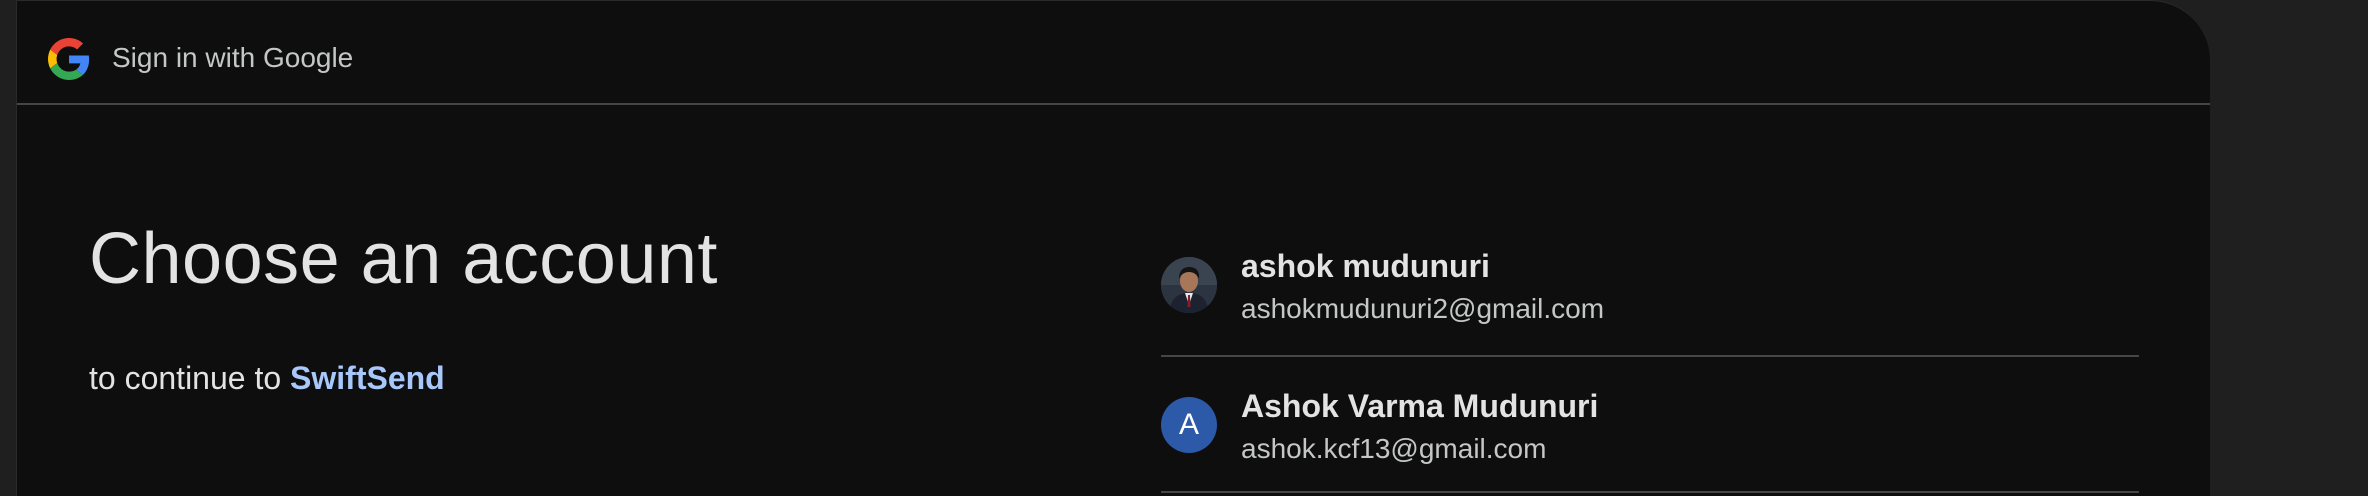 This screenshot has height=496, width=2368. What do you see at coordinates (1189, 425) in the screenshot?
I see `avatar-letter: A` at bounding box center [1189, 425].